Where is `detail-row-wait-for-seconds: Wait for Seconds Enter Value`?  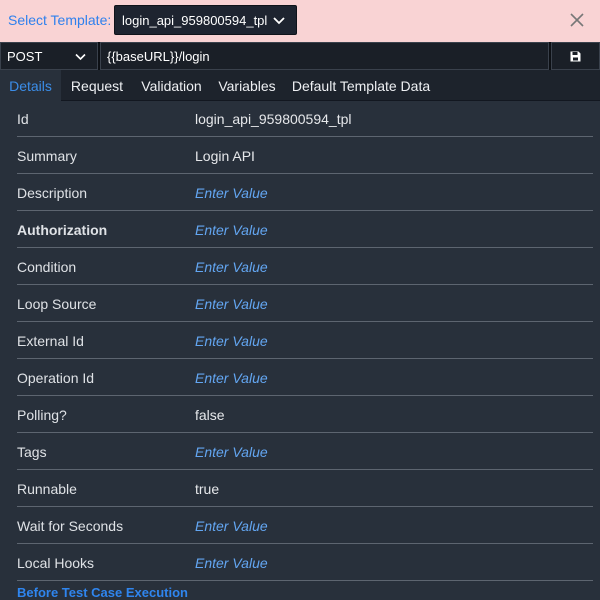 detail-row-wait-for-seconds: Wait for Seconds Enter Value is located at coordinates (300, 525).